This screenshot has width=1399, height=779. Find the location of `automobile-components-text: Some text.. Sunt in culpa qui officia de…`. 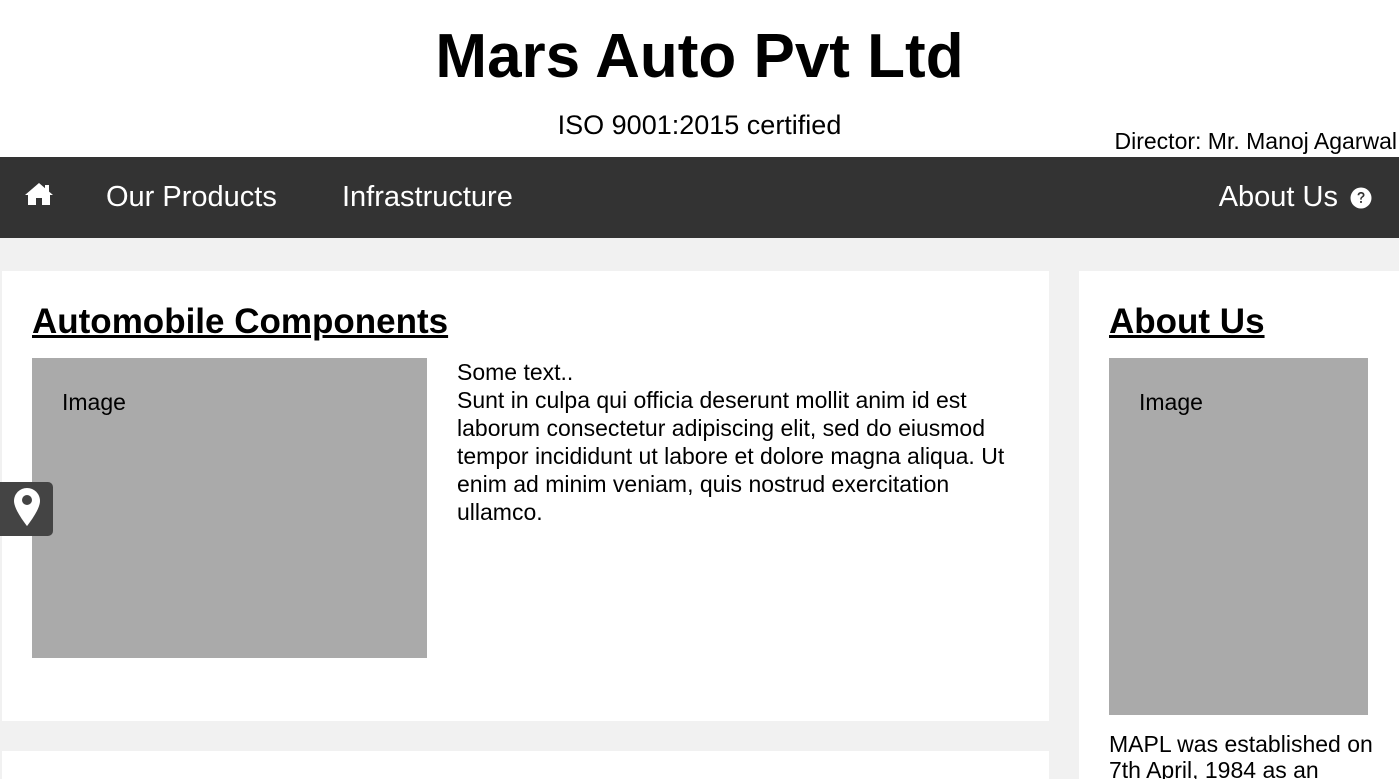

automobile-components-text: Some text.. Sunt in culpa qui officia de… is located at coordinates (742, 442).